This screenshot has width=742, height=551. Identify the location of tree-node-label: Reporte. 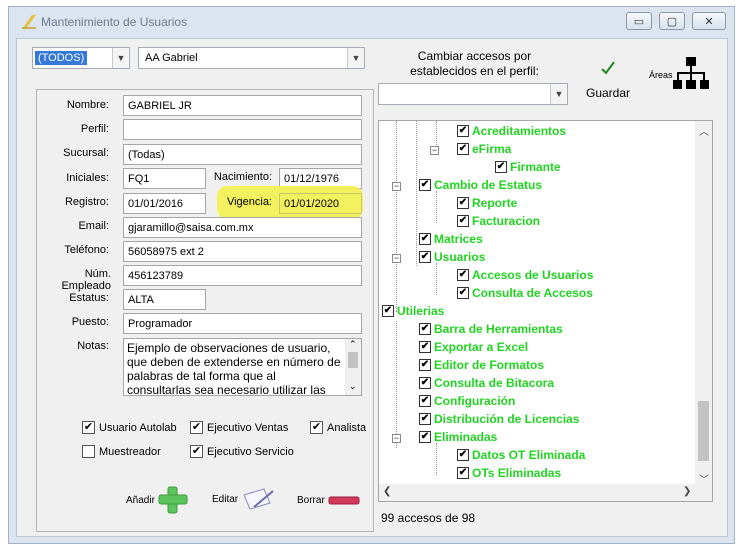
(495, 203).